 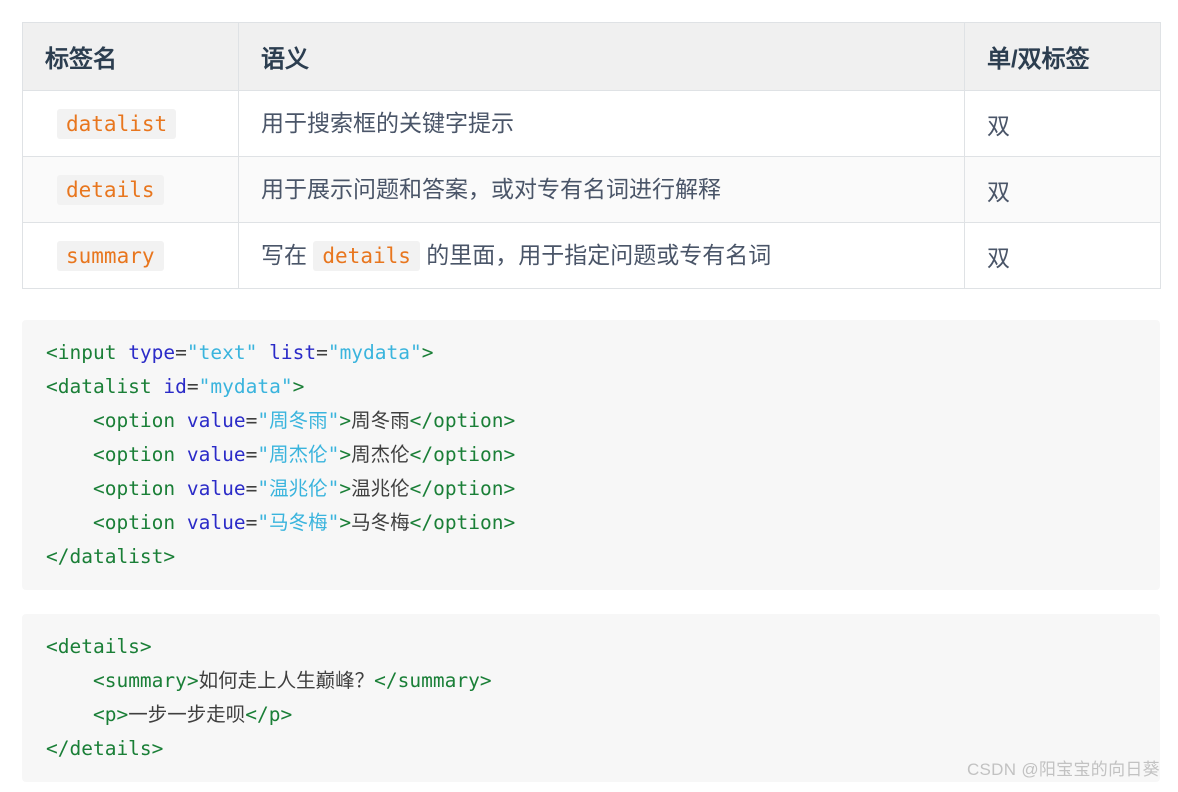 What do you see at coordinates (366, 255) in the screenshot?
I see `semantics-inline-code: details` at bounding box center [366, 255].